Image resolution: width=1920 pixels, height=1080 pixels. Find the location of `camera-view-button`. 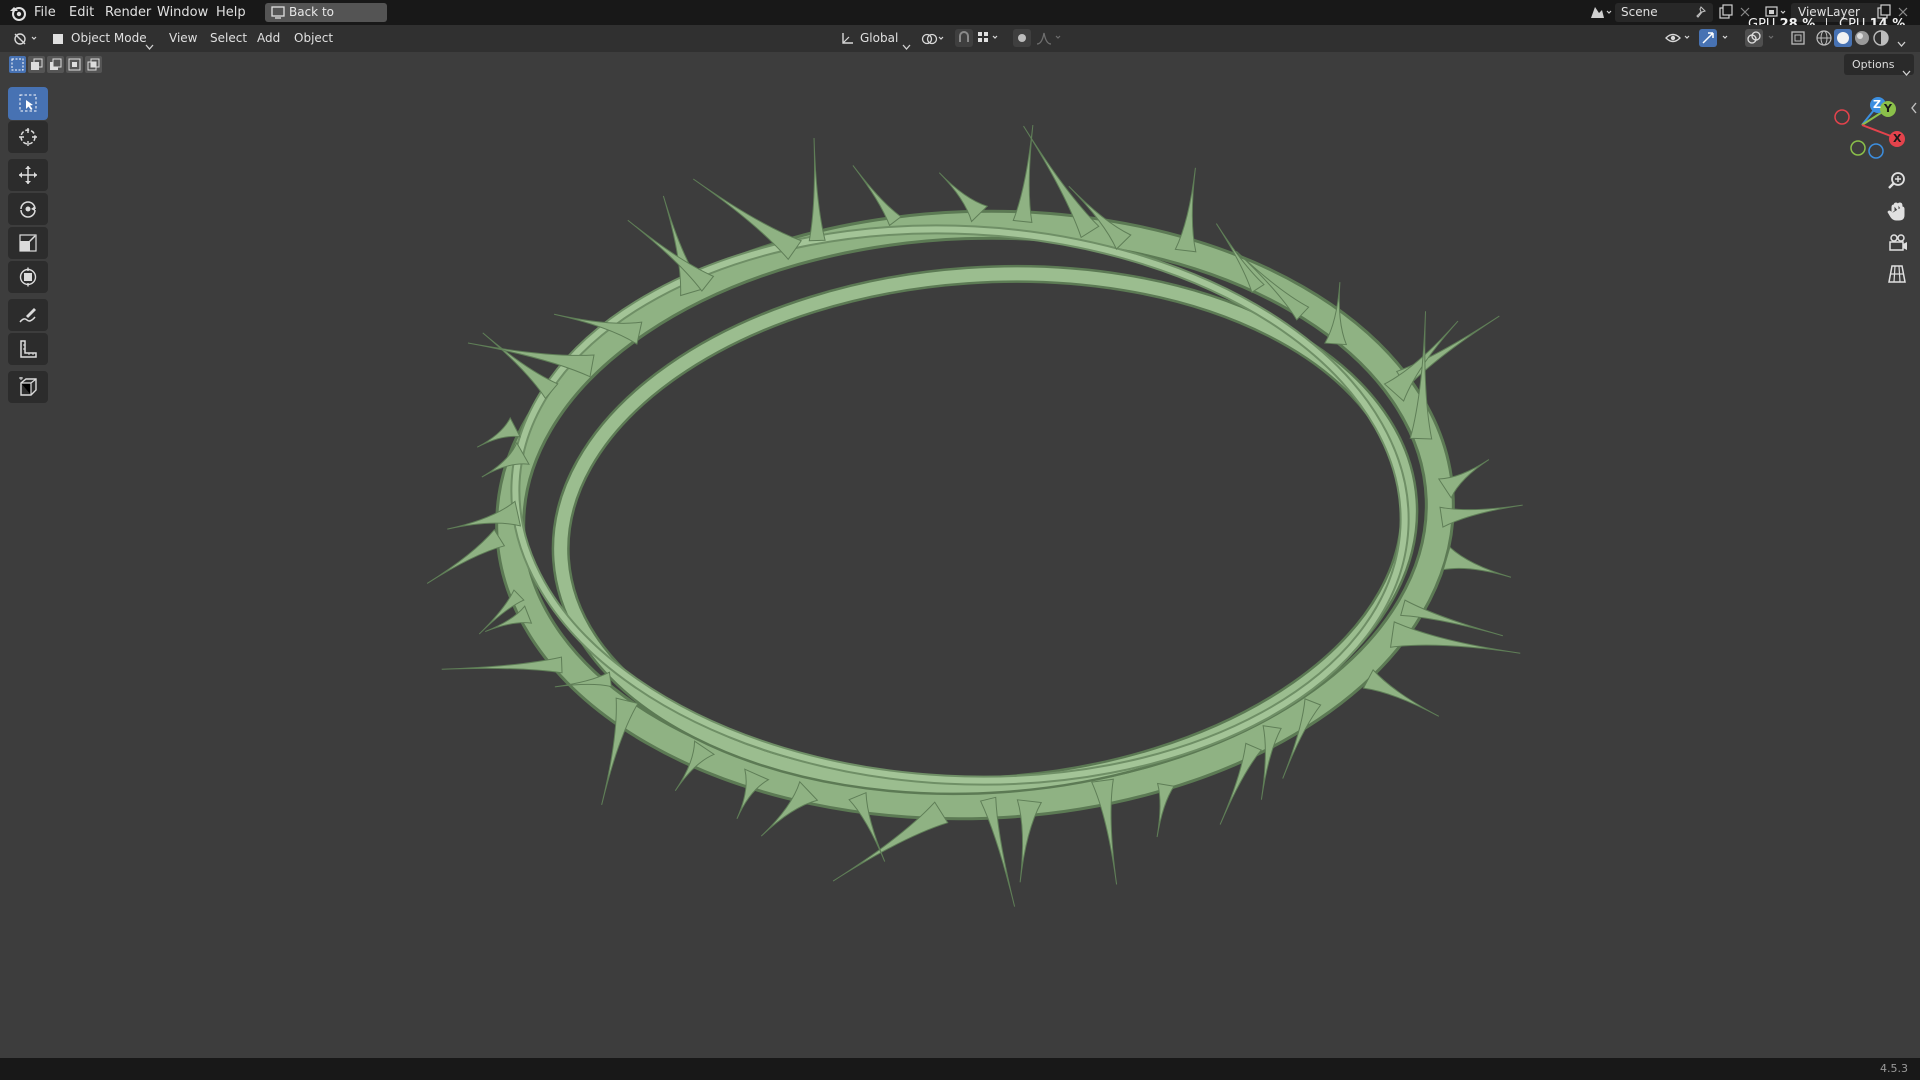

camera-view-button is located at coordinates (1897, 243).